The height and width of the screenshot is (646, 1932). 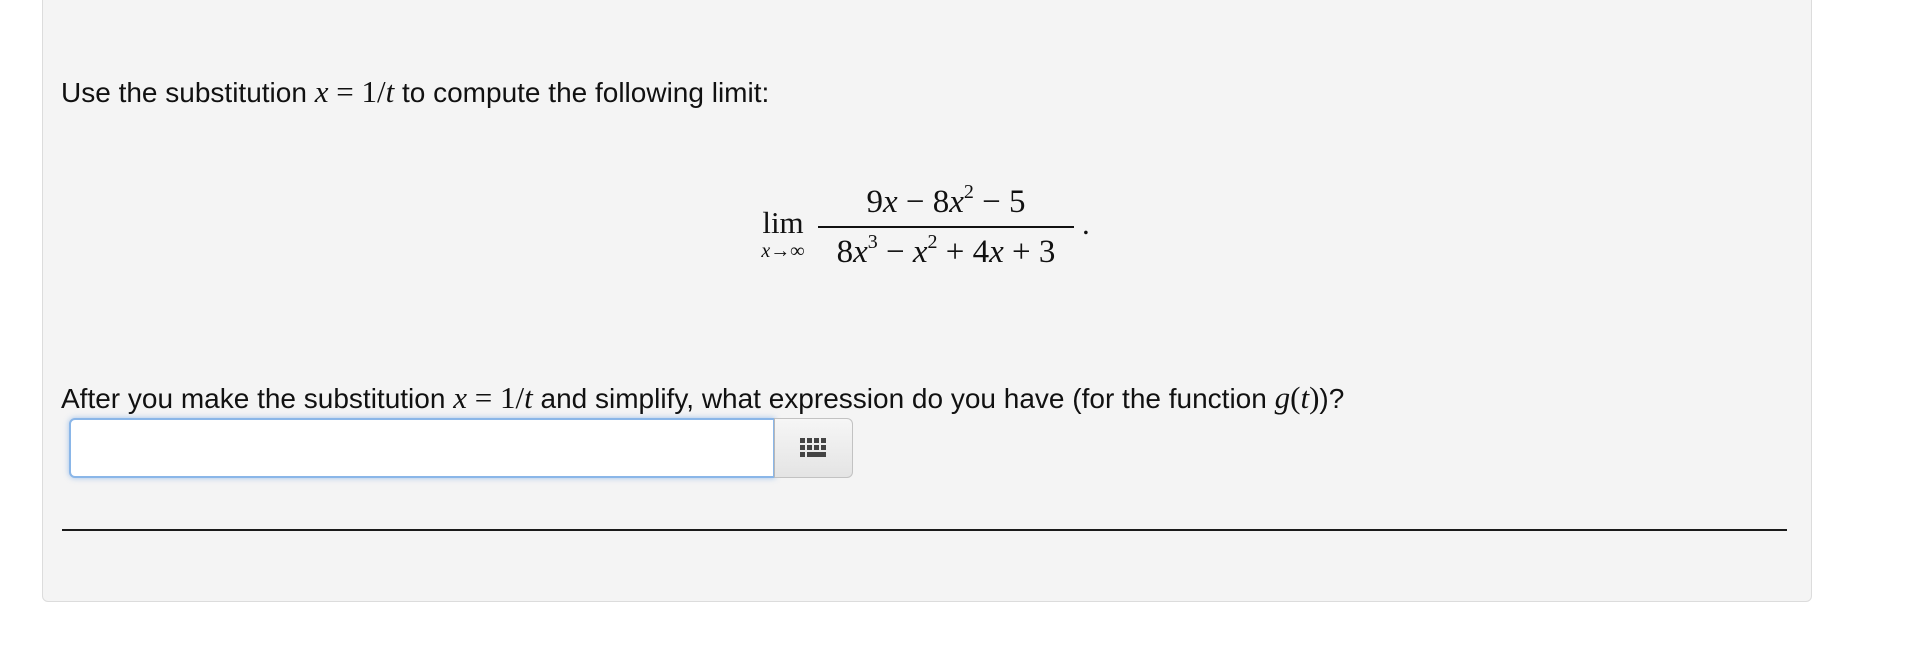 I want to click on prompt-substitution-math: x = 1/t, so click(x=493, y=397).